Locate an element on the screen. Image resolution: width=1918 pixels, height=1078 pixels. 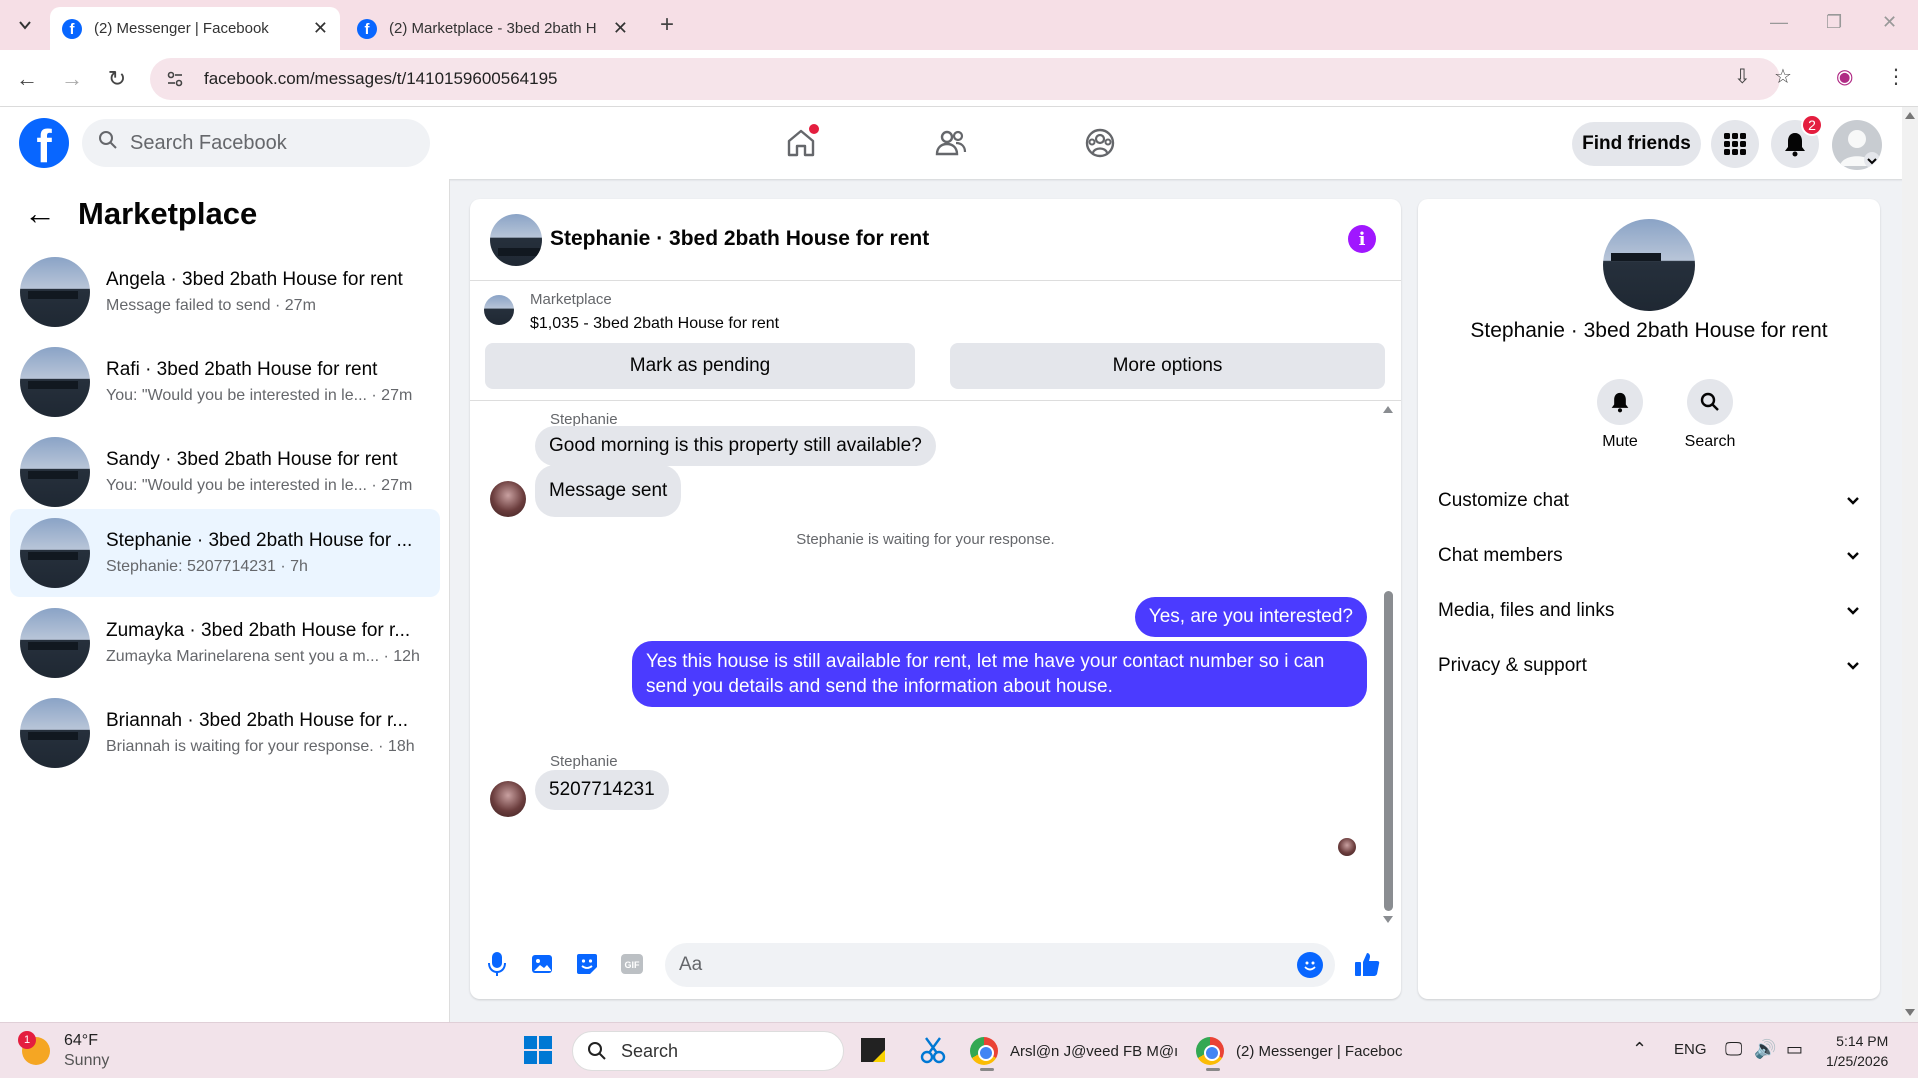
taskbar-search: Search is located at coordinates (708, 1051).